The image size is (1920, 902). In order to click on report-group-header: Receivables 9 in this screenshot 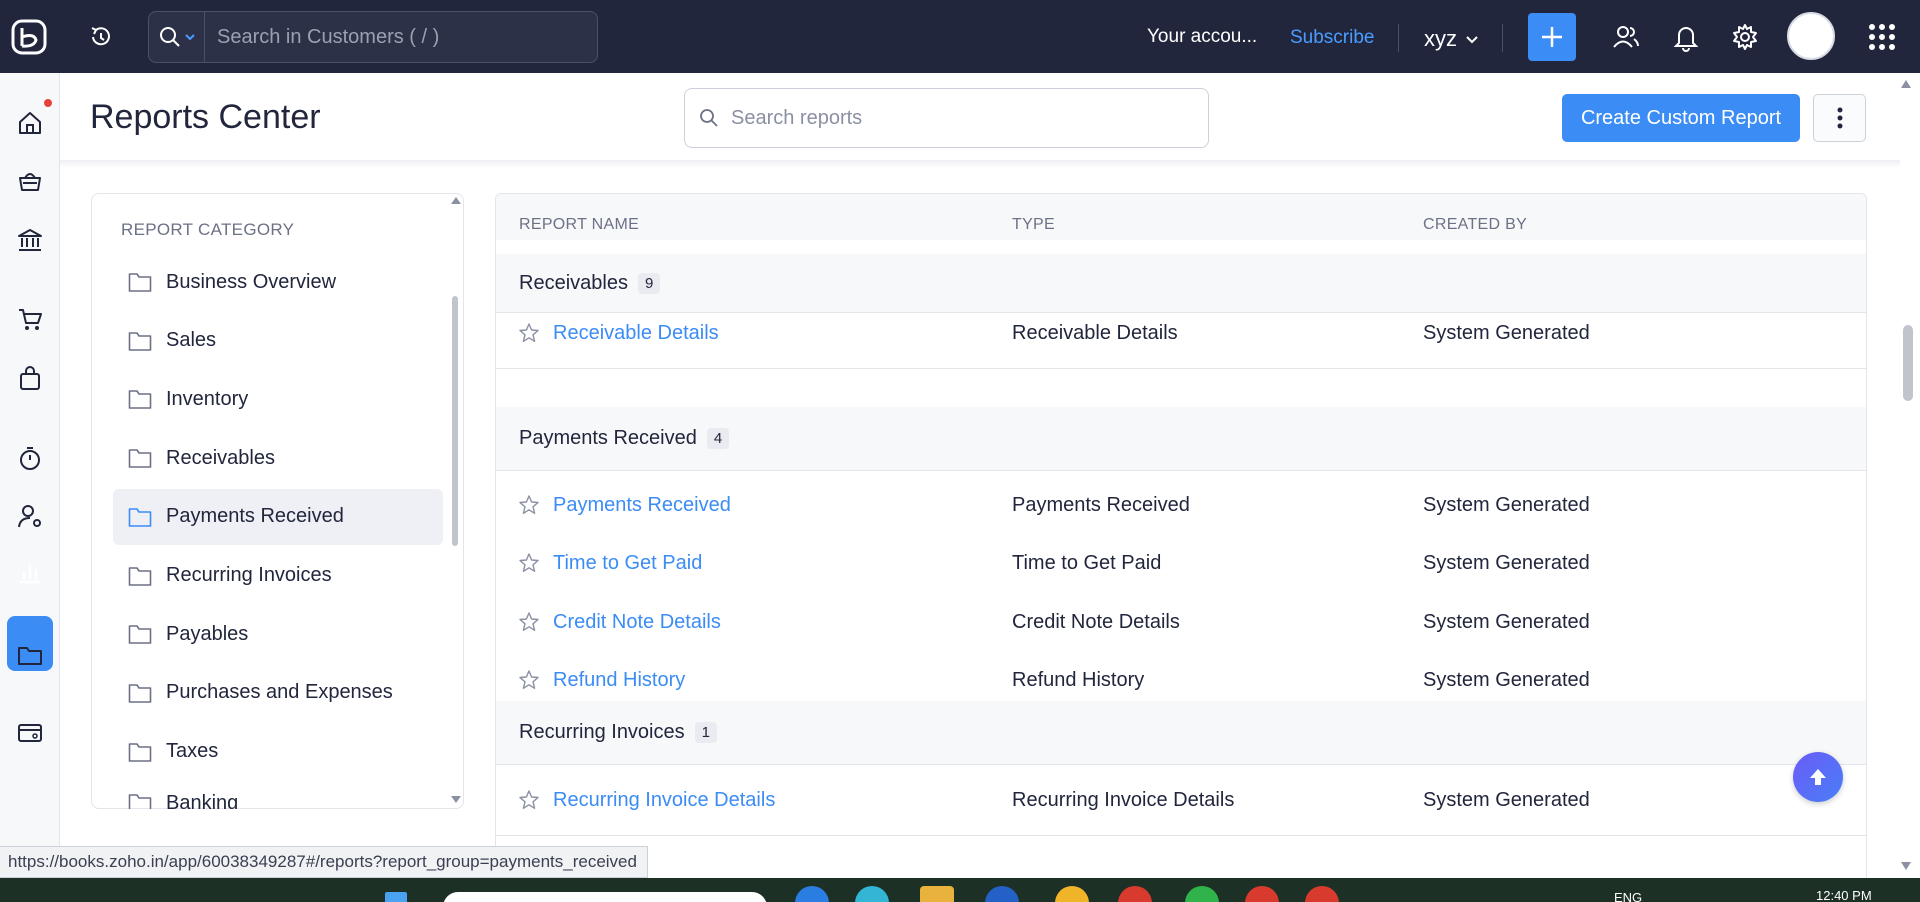, I will do `click(1181, 283)`.